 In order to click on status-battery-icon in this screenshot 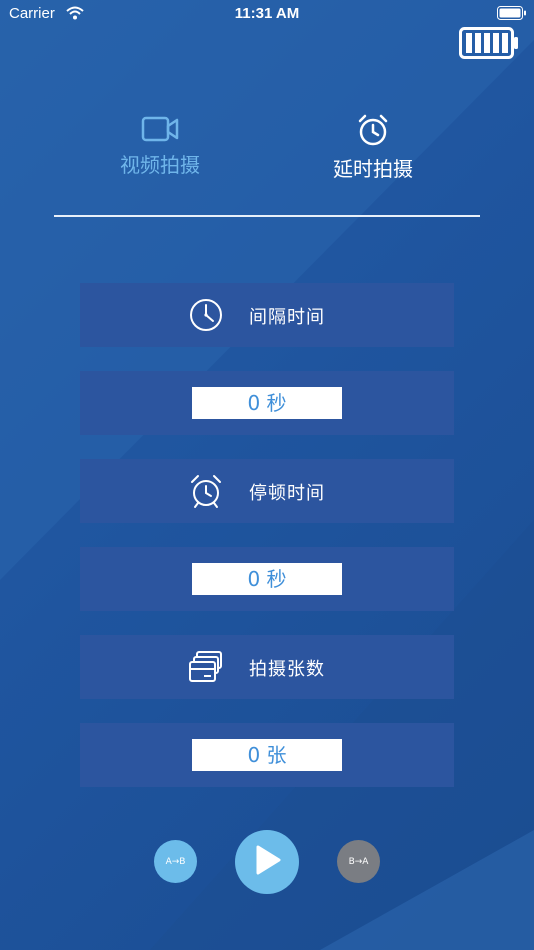, I will do `click(512, 15)`.